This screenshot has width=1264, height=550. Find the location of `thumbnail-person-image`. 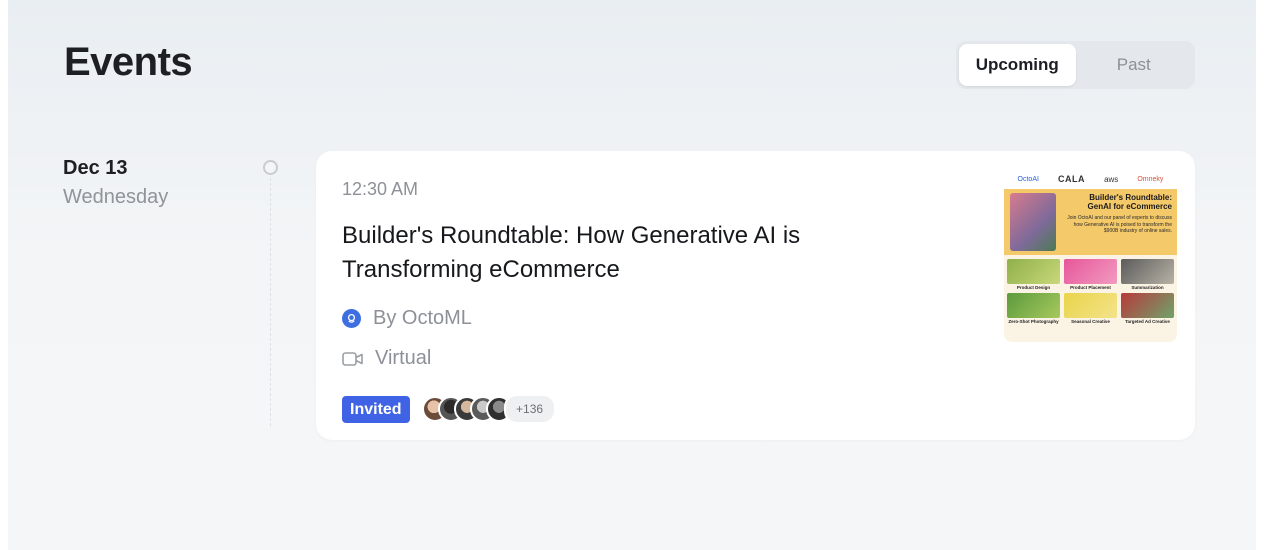

thumbnail-person-image is located at coordinates (1033, 222).